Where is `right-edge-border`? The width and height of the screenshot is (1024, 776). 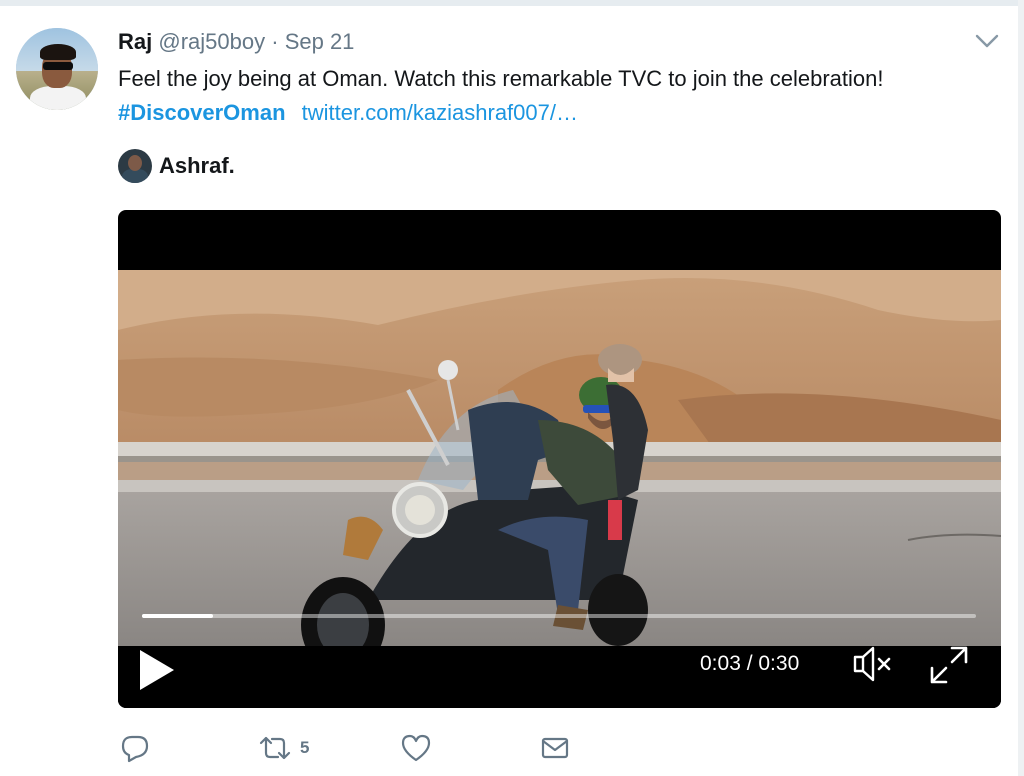
right-edge-border is located at coordinates (1021, 388).